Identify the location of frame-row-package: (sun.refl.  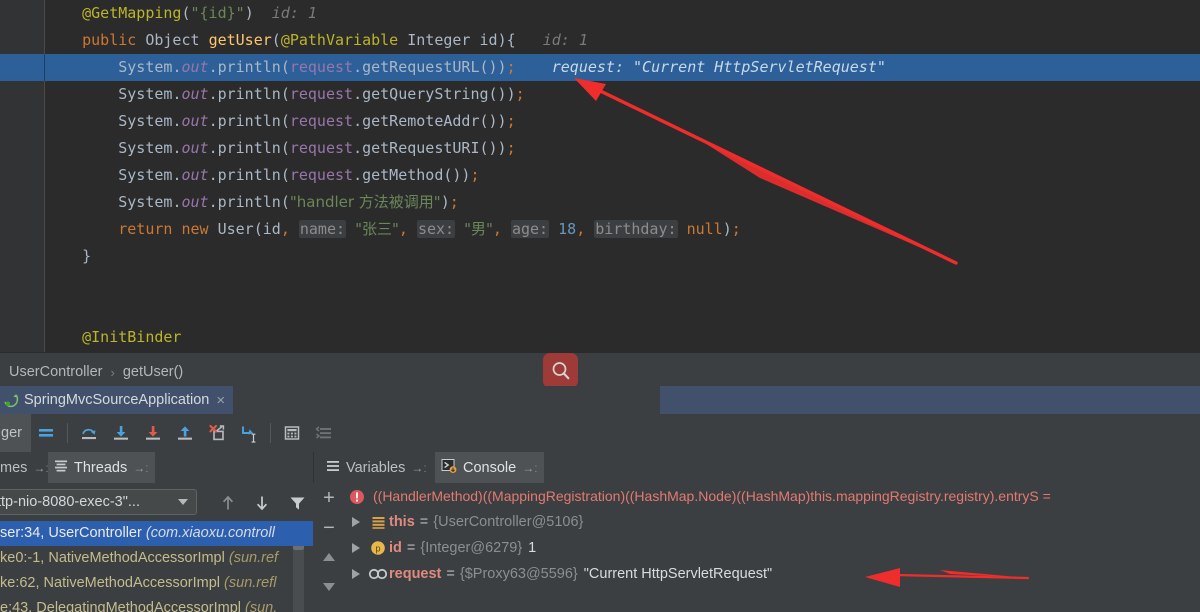
(250, 583).